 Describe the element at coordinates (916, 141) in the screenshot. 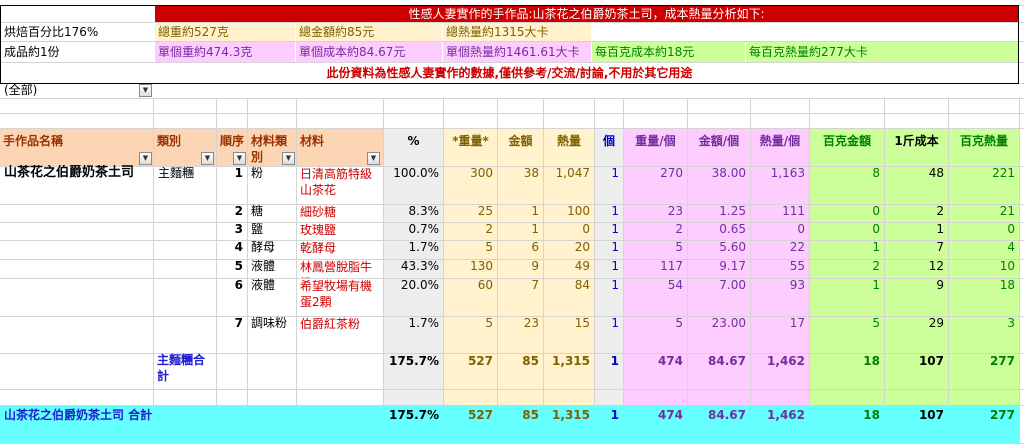

I see `header-jin: 1斤成本` at that location.